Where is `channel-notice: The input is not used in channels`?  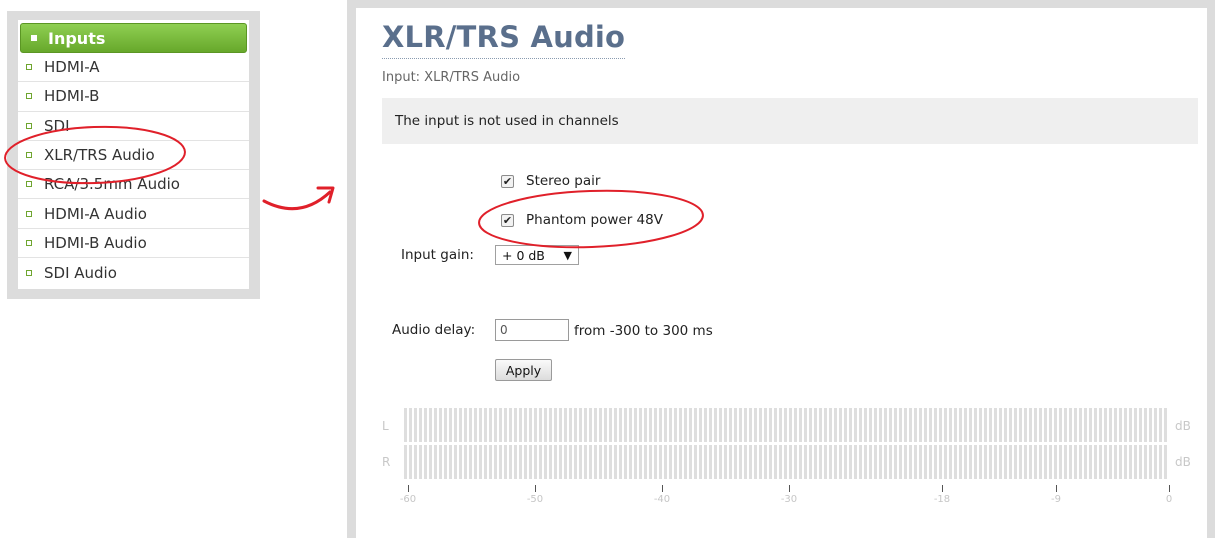 channel-notice: The input is not used in channels is located at coordinates (790, 121).